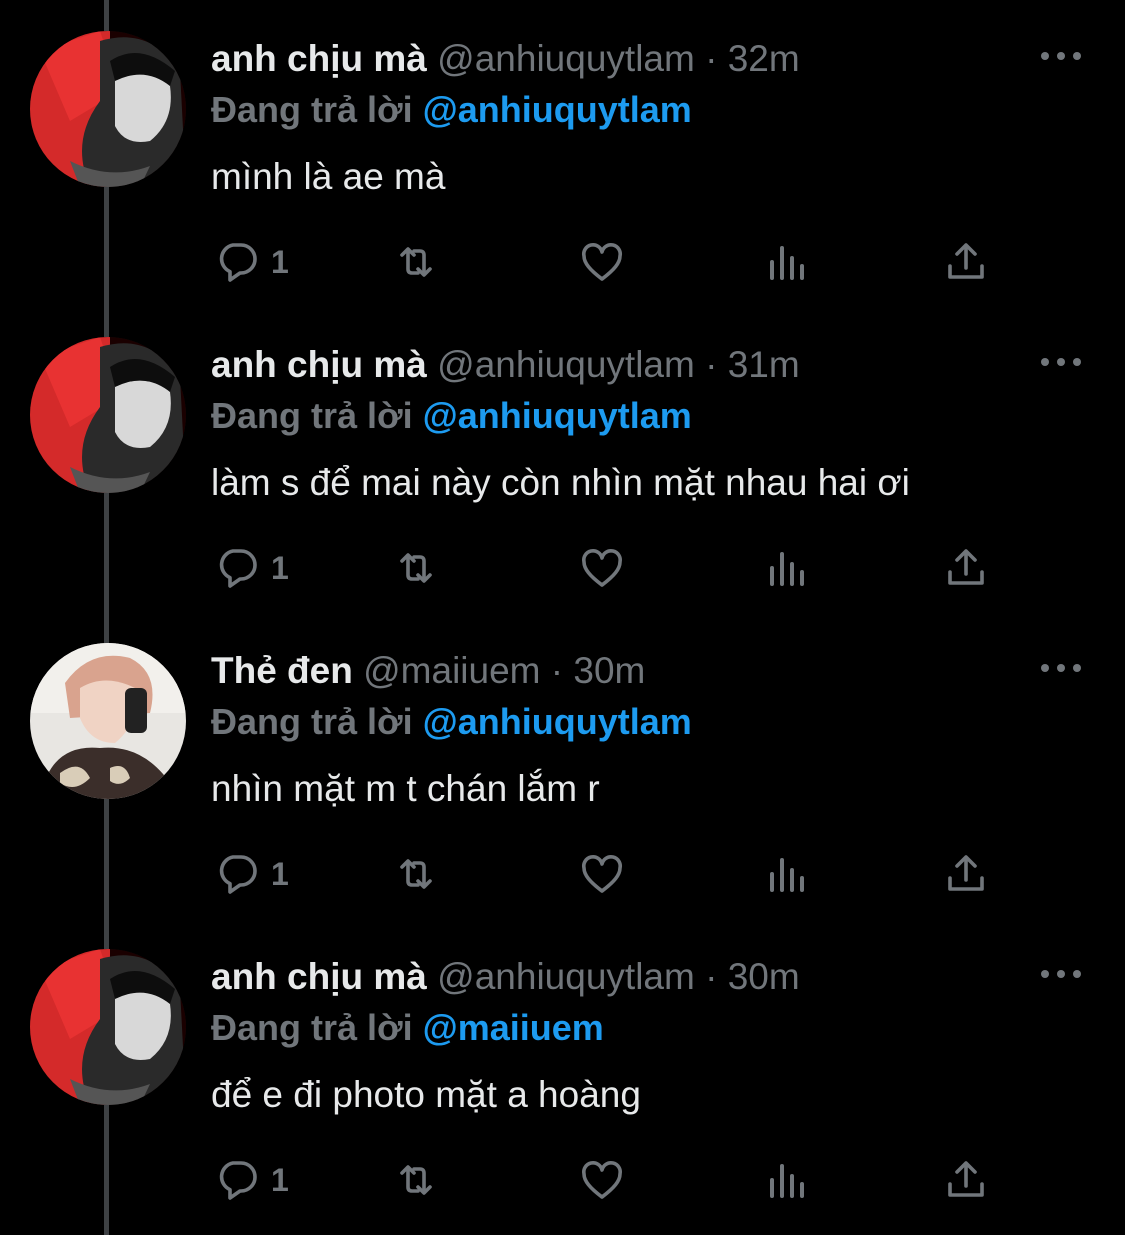  I want to click on replying-to: Đang trả lời @maiiuem, so click(407, 1028).